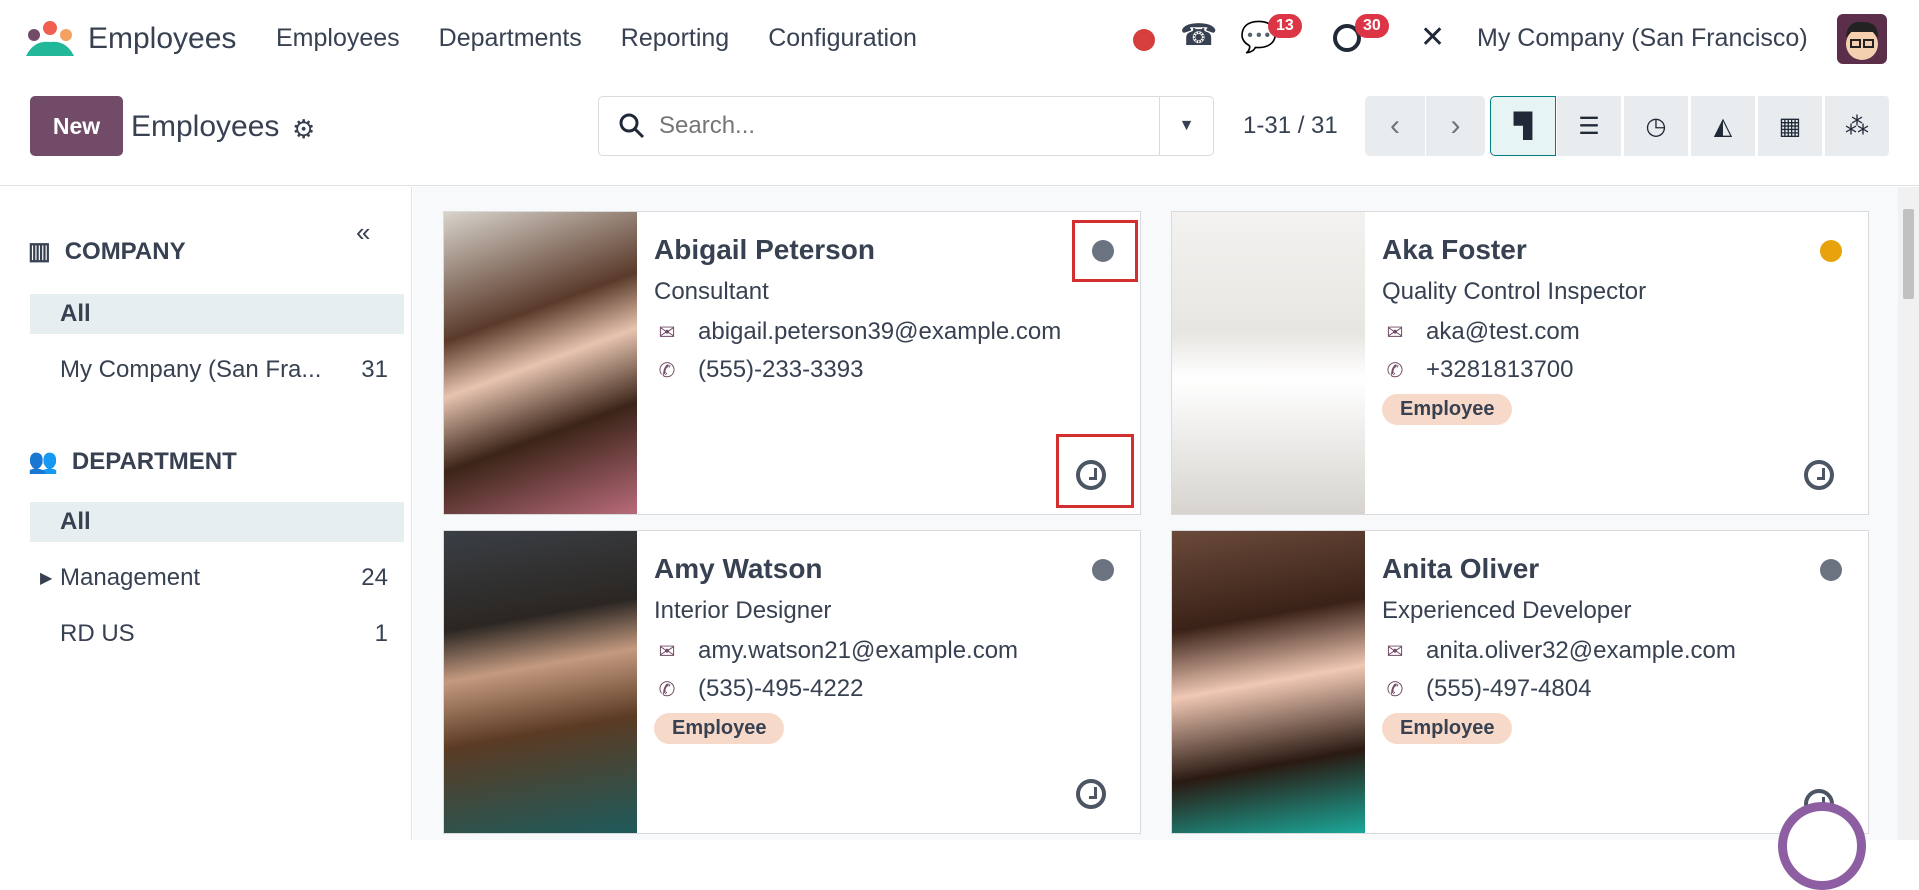 The height and width of the screenshot is (890, 1919). I want to click on menu-configuration: Configuration, so click(842, 38).